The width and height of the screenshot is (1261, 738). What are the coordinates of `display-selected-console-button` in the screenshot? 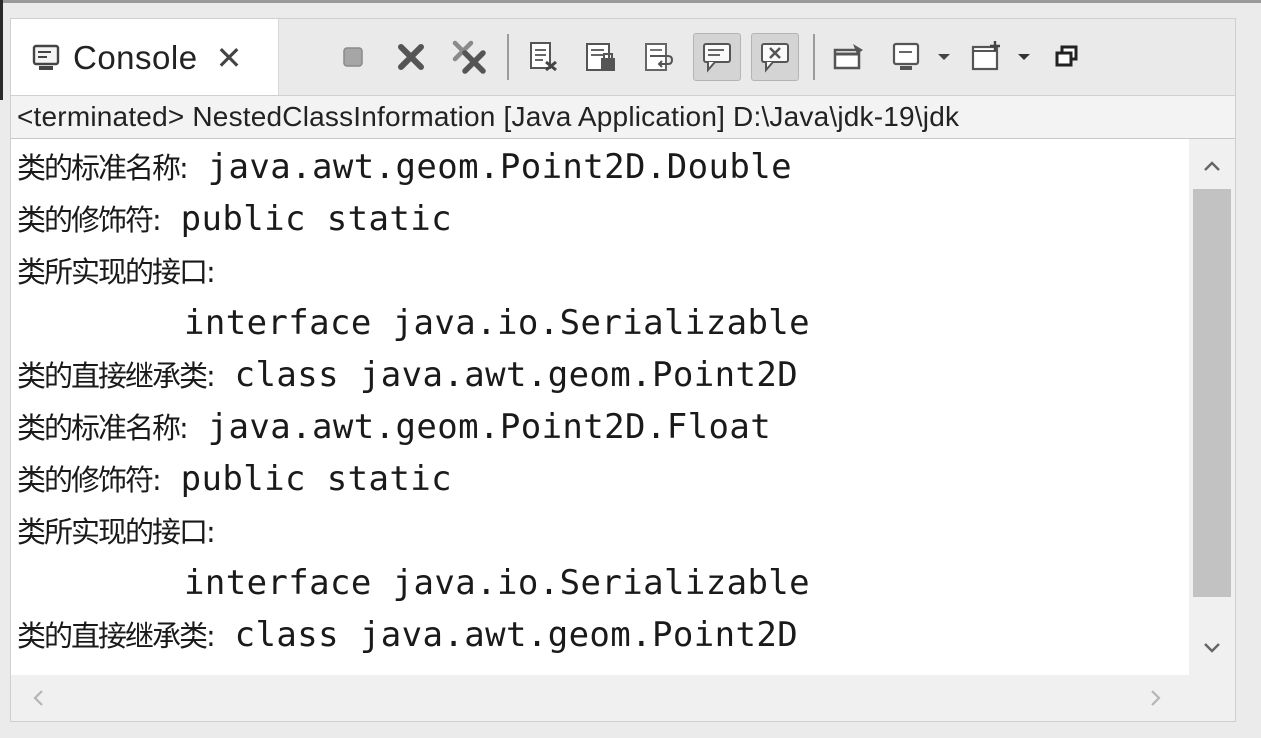 It's located at (907, 57).